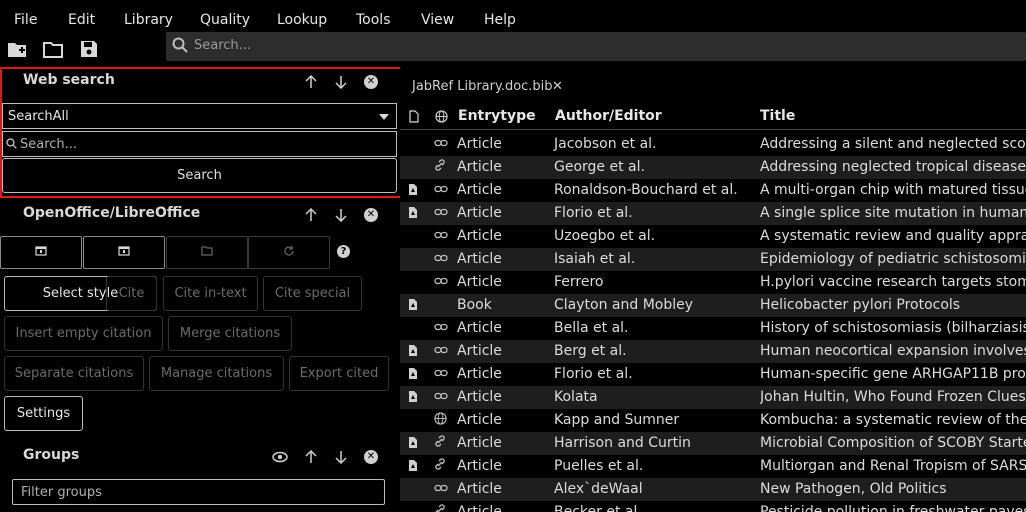 Image resolution: width=1026 pixels, height=512 pixels. I want to click on column-author: Author/Editor, so click(608, 116).